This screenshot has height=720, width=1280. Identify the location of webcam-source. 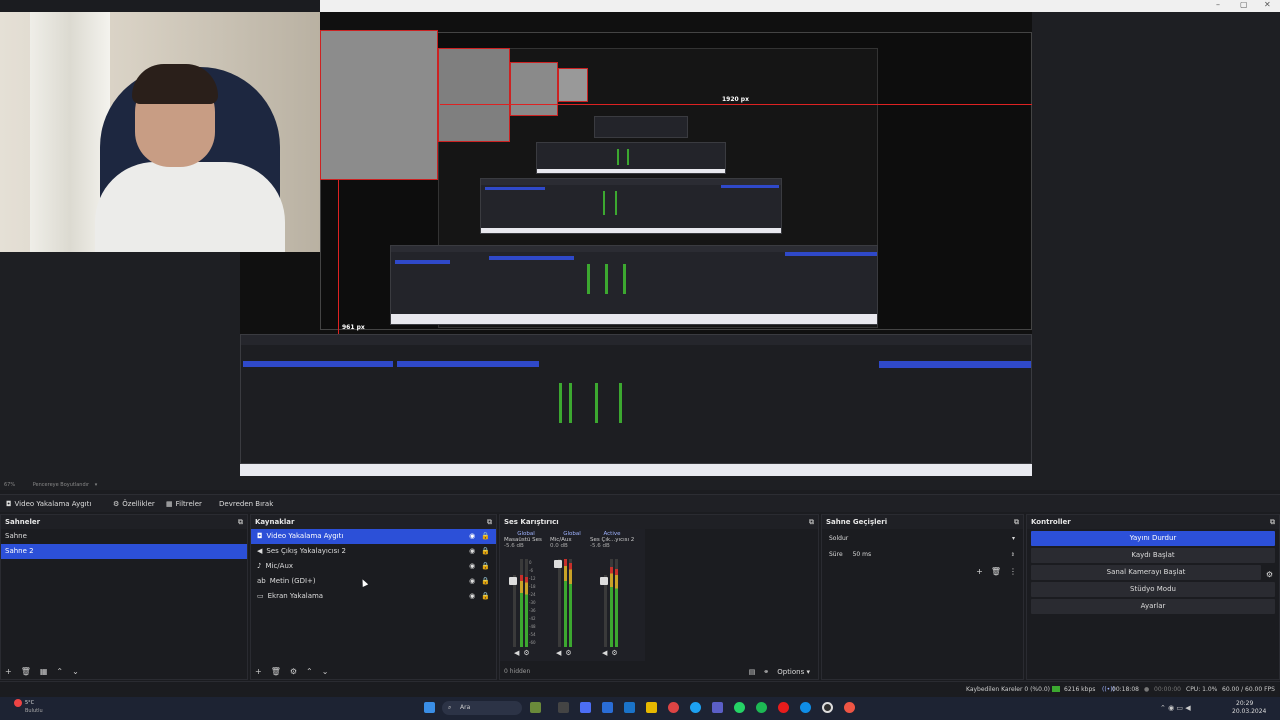
(160, 132).